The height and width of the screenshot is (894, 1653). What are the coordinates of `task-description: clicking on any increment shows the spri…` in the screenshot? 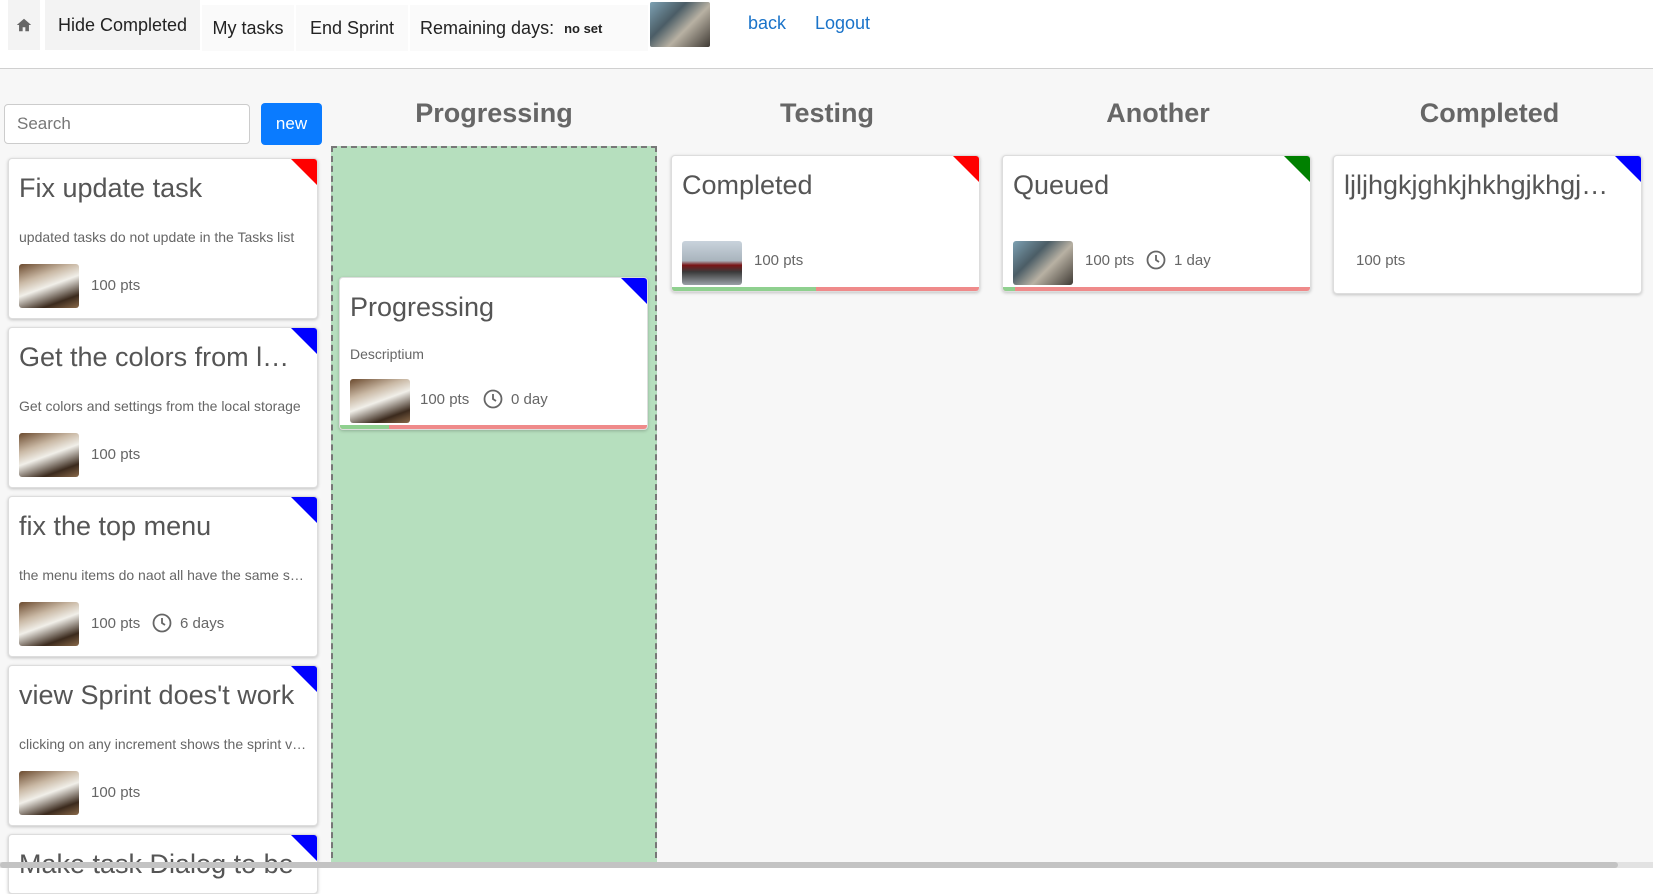 It's located at (163, 744).